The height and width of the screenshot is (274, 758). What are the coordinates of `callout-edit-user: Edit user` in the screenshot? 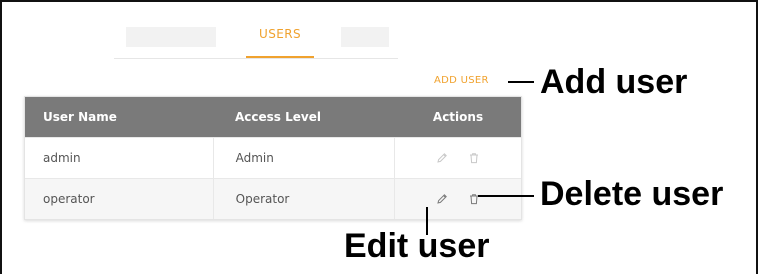 It's located at (417, 246).